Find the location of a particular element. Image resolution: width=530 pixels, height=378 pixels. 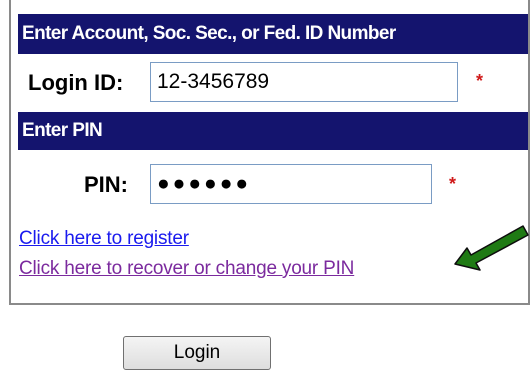

login-id-input is located at coordinates (304, 82).